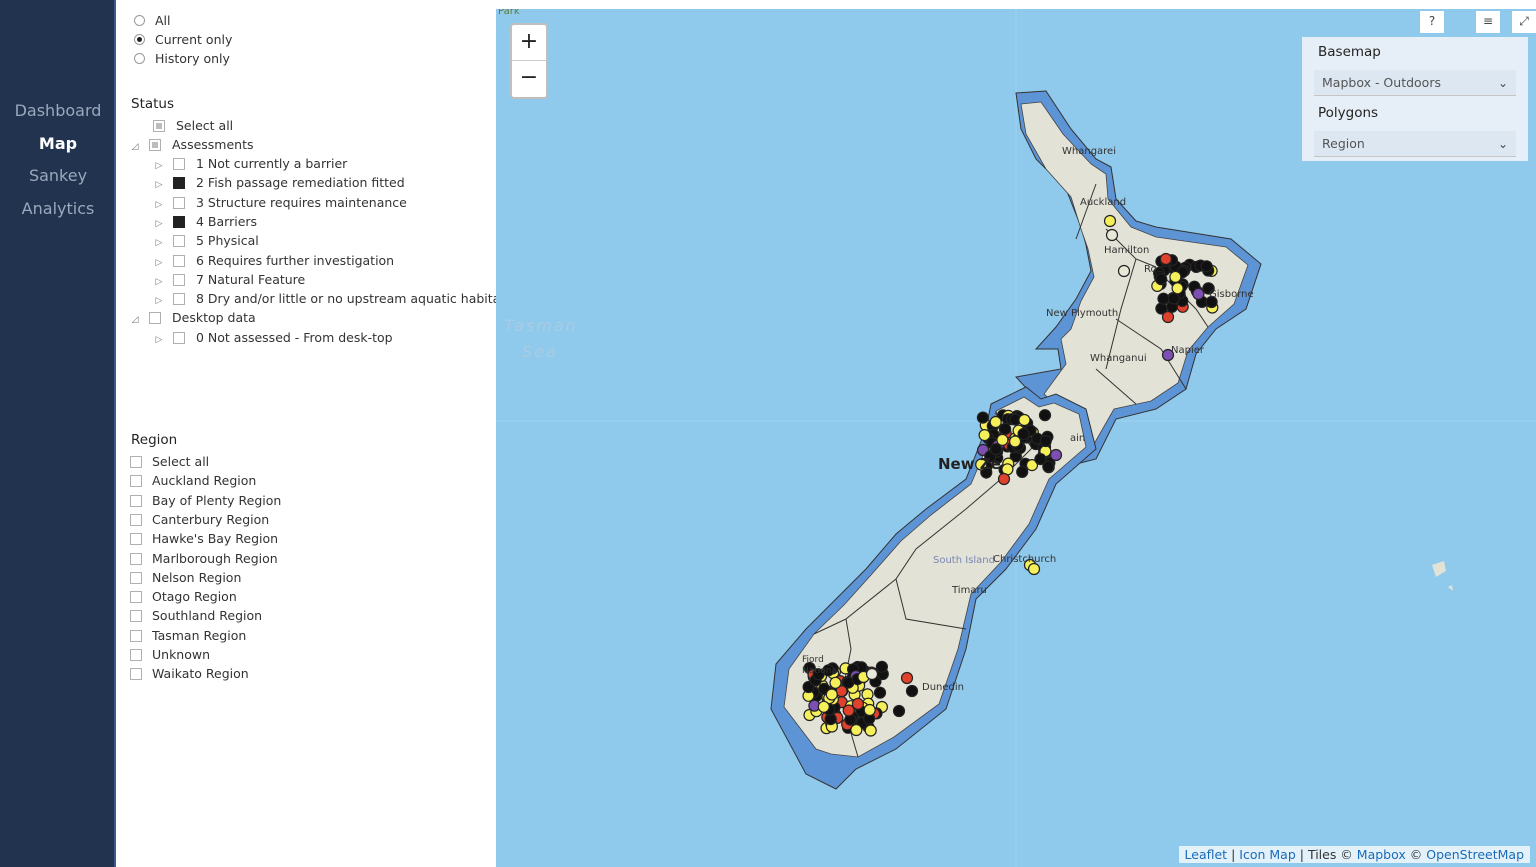 The image size is (1536, 867). I want to click on zoom-out-button: −, so click(529, 79).